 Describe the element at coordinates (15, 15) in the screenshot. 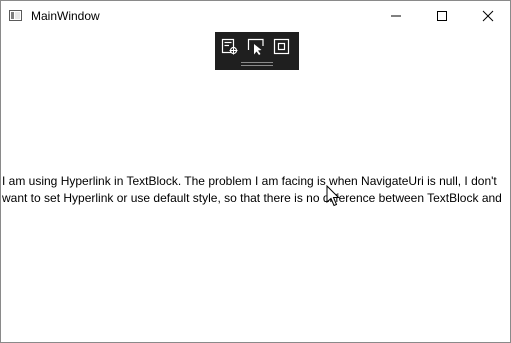

I see `app-window-icon` at that location.